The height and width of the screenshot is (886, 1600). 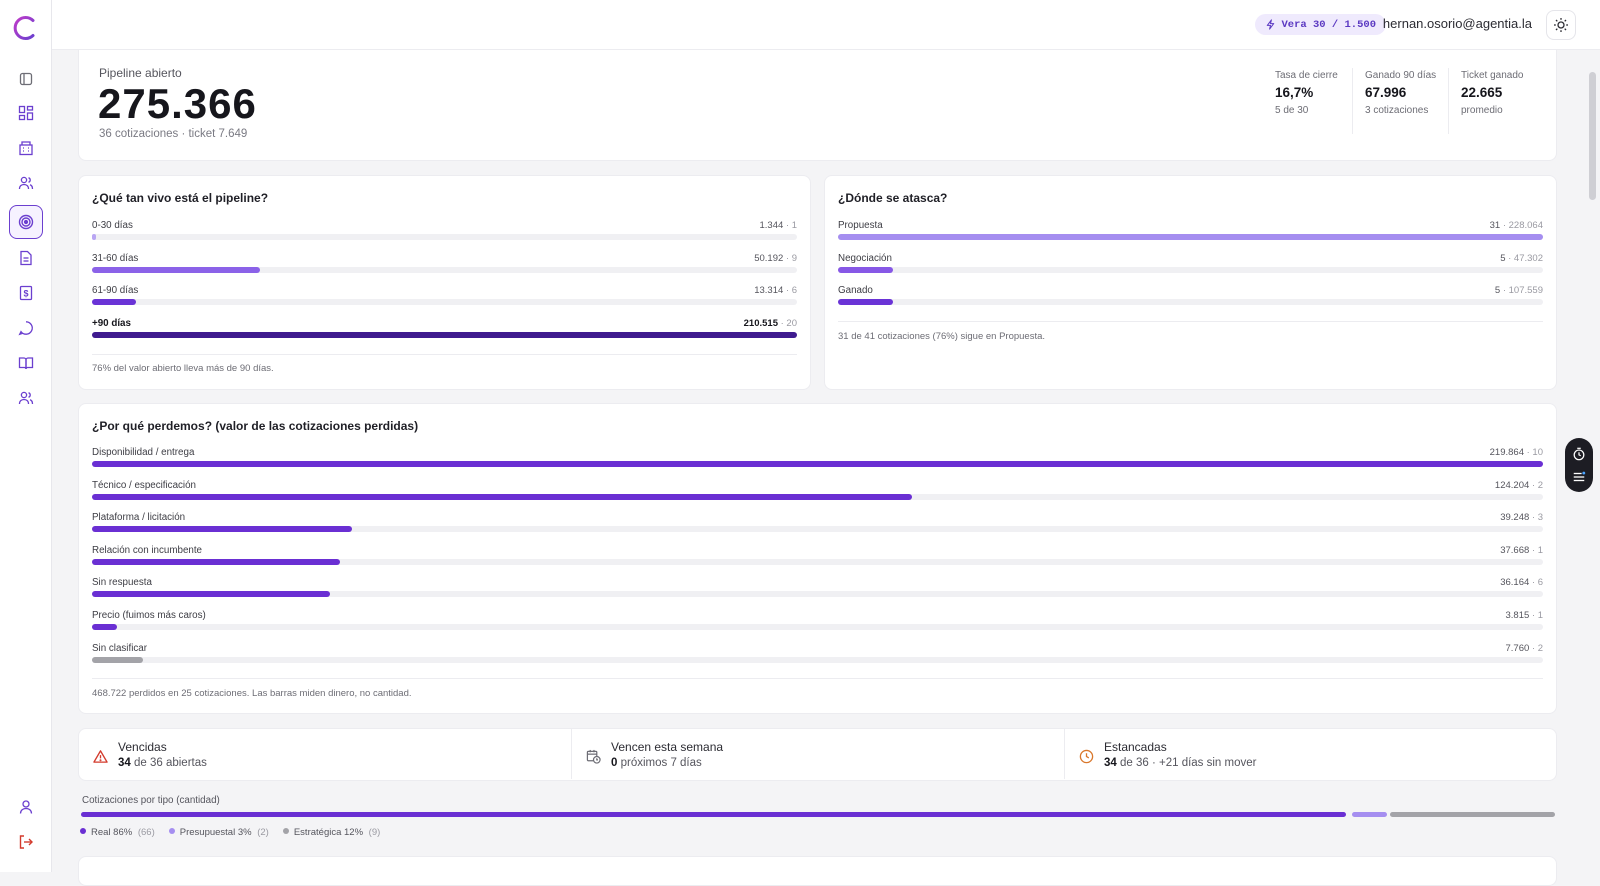 I want to click on stat-value: 67.996, so click(x=1386, y=92).